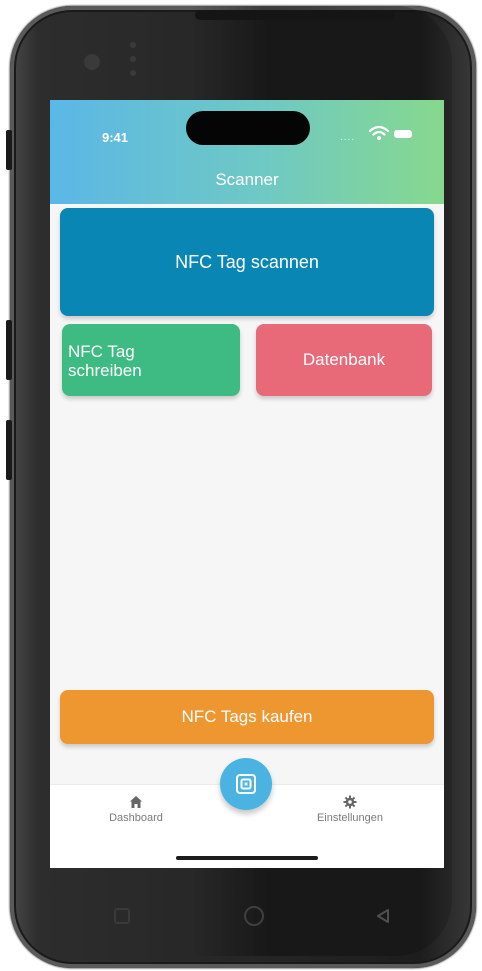 Image resolution: width=482 pixels, height=971 pixels. Describe the element at coordinates (350, 809) in the screenshot. I see `nav-settings: Einstellungen` at that location.